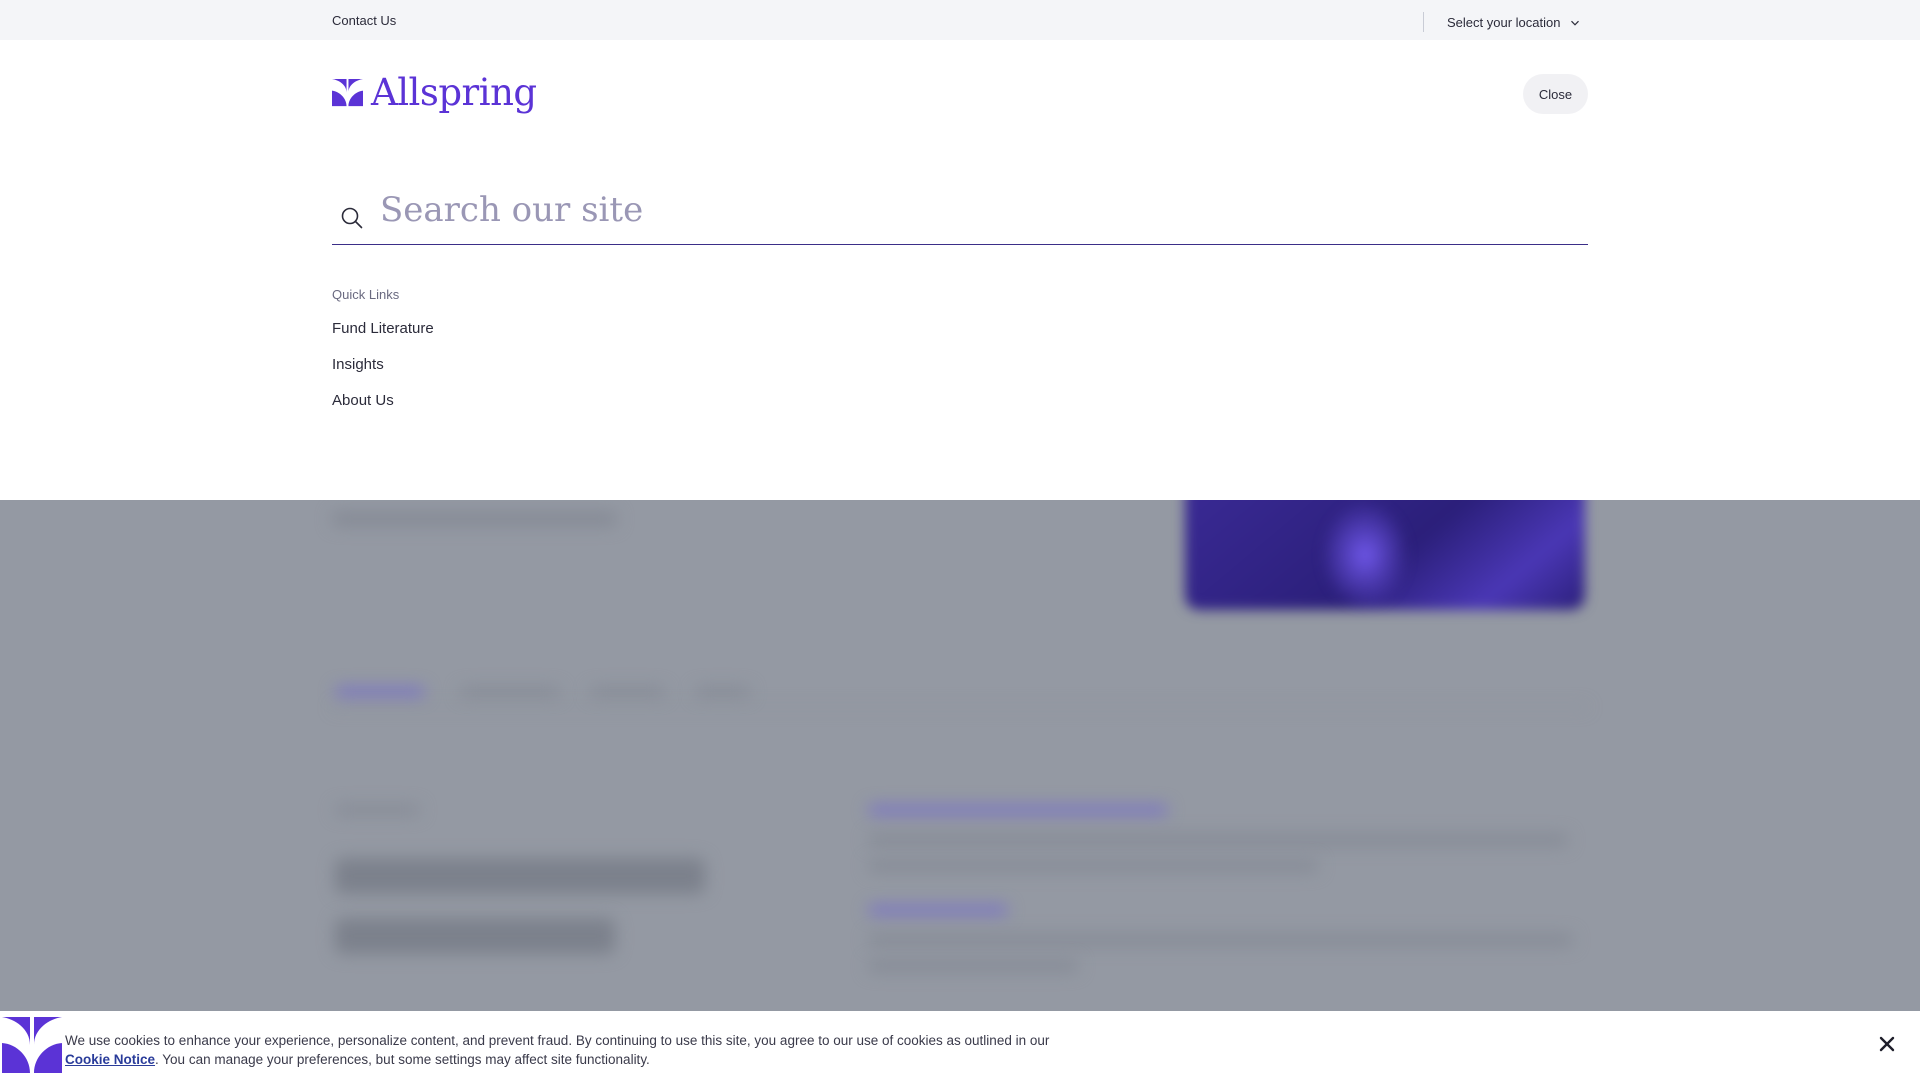 The height and width of the screenshot is (1080, 1920). I want to click on allspring-logo: Allspring, so click(434, 92).